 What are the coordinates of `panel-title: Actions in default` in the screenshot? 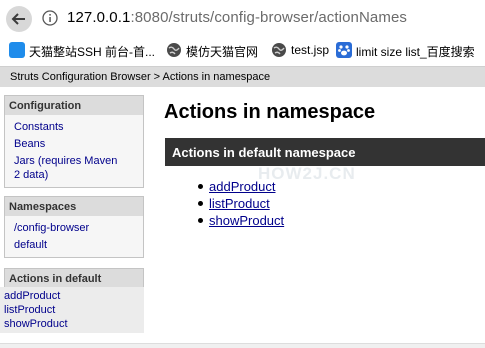 It's located at (74, 277).